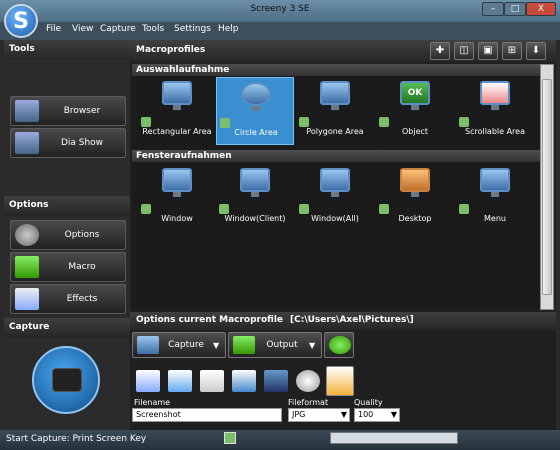 The width and height of the screenshot is (560, 450). I want to click on menu-file: File, so click(53, 29).